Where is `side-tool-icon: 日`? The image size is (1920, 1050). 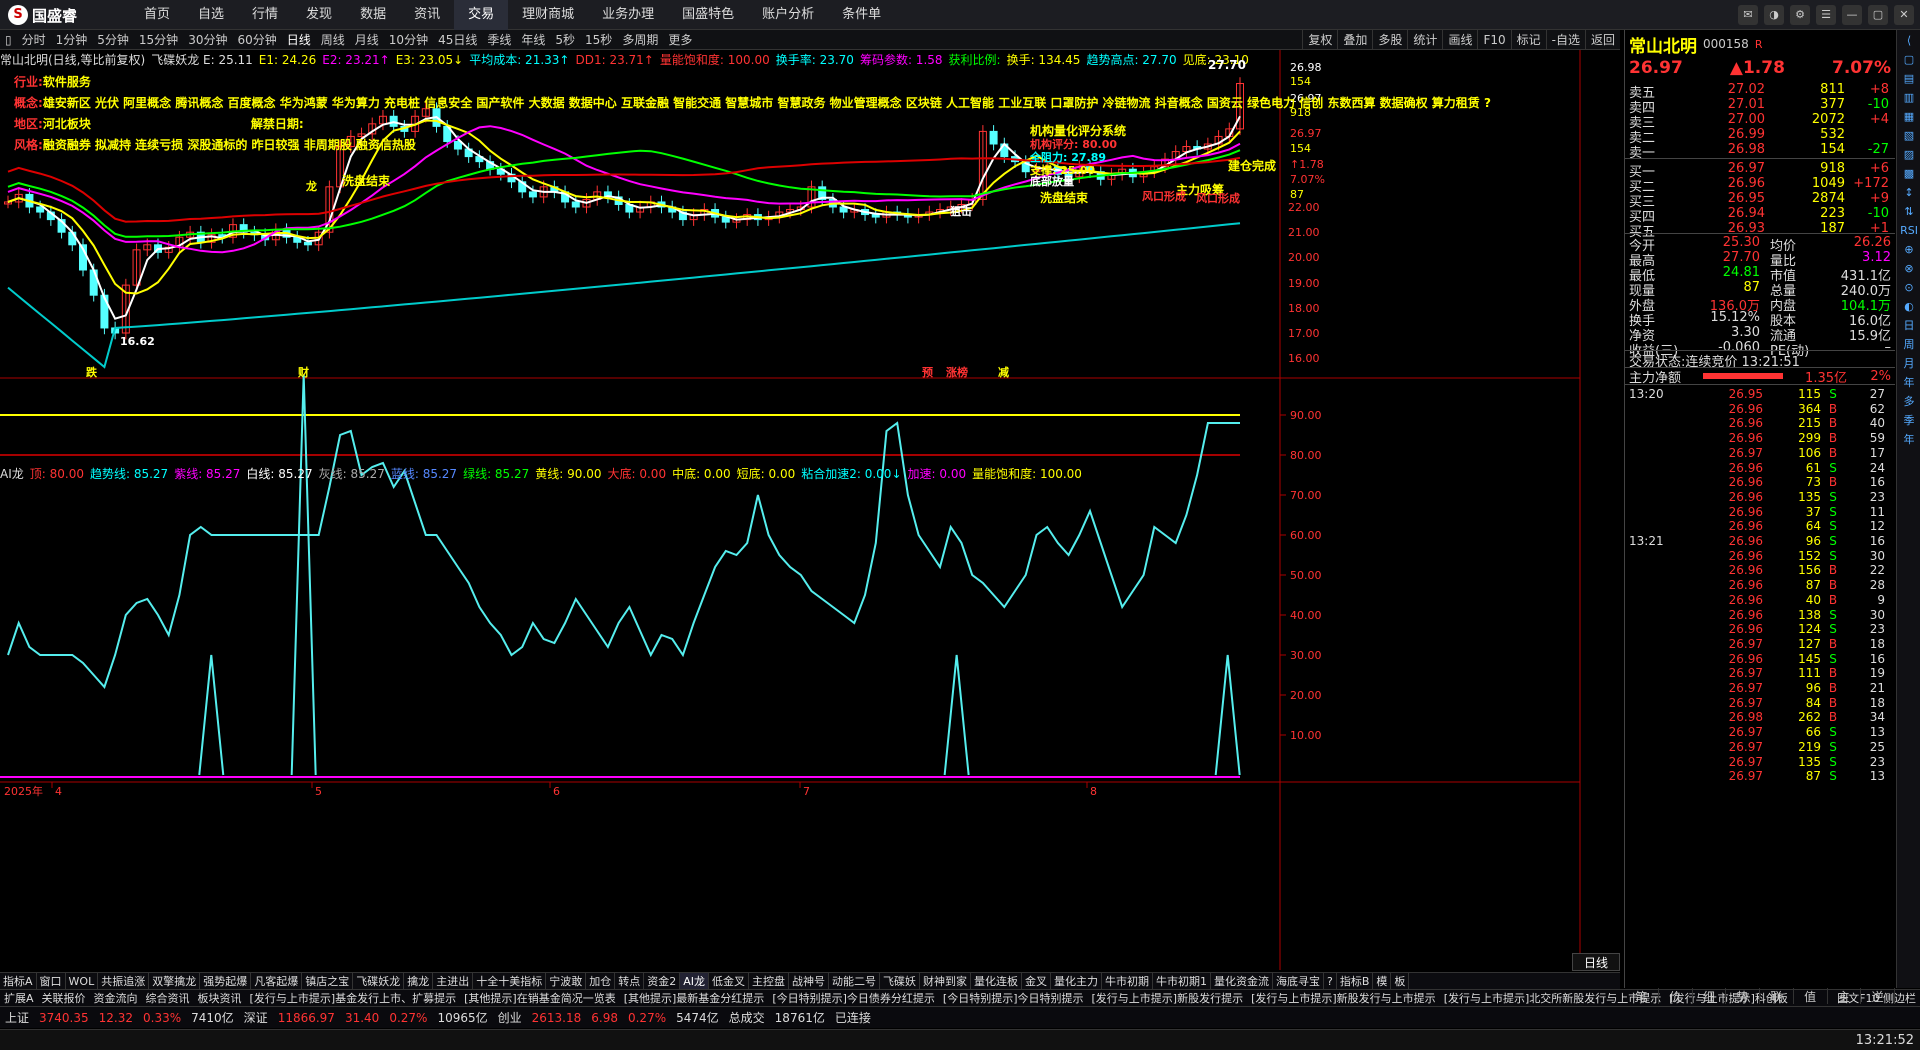
side-tool-icon: 日 is located at coordinates (1909, 325).